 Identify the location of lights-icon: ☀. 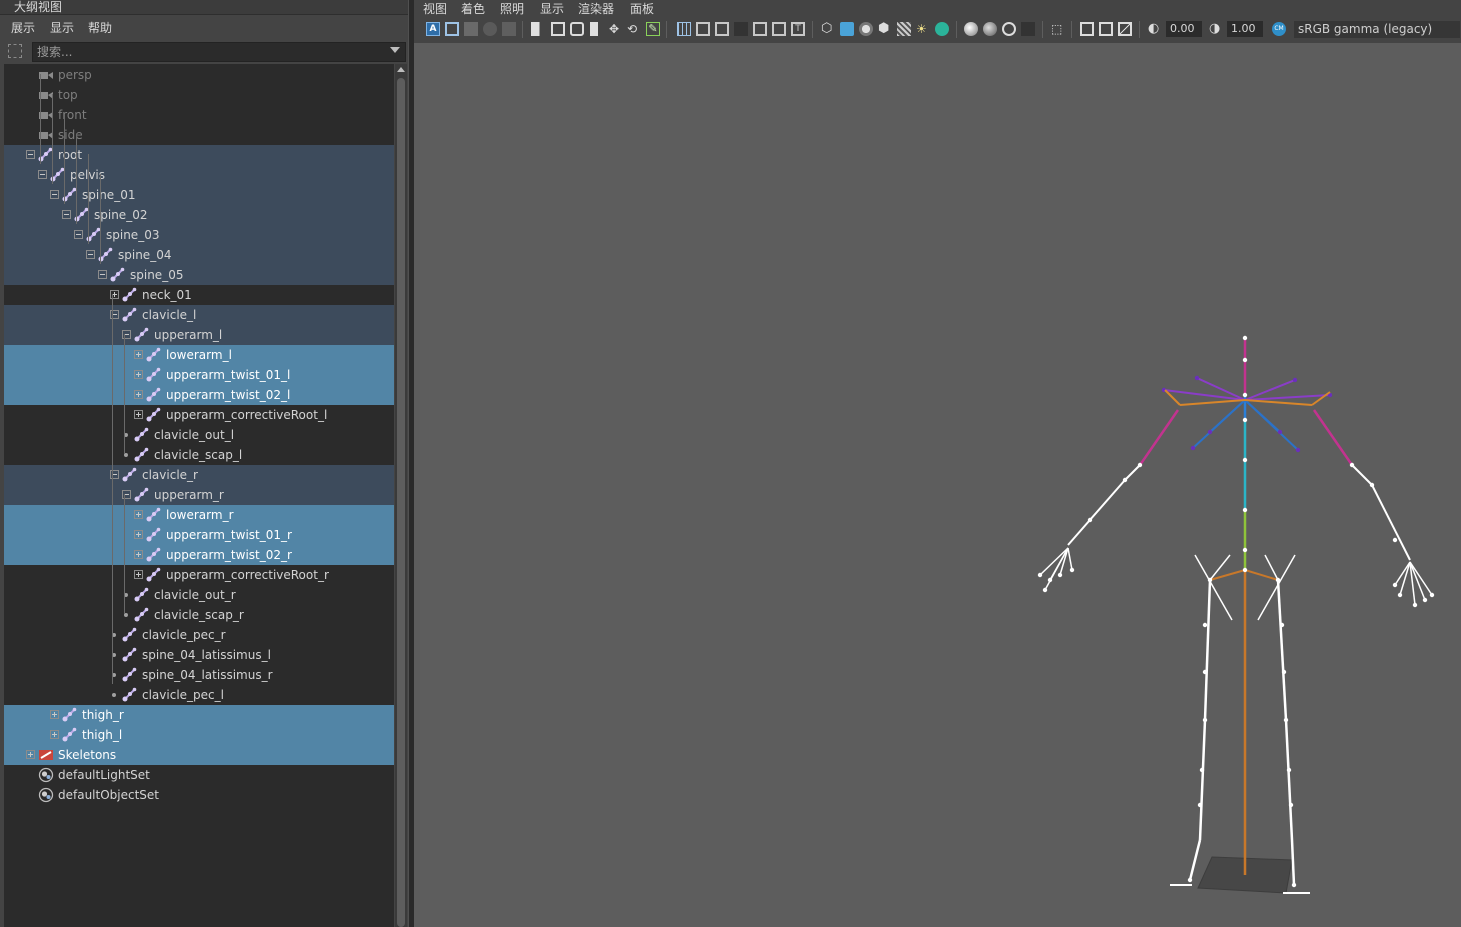
(923, 29).